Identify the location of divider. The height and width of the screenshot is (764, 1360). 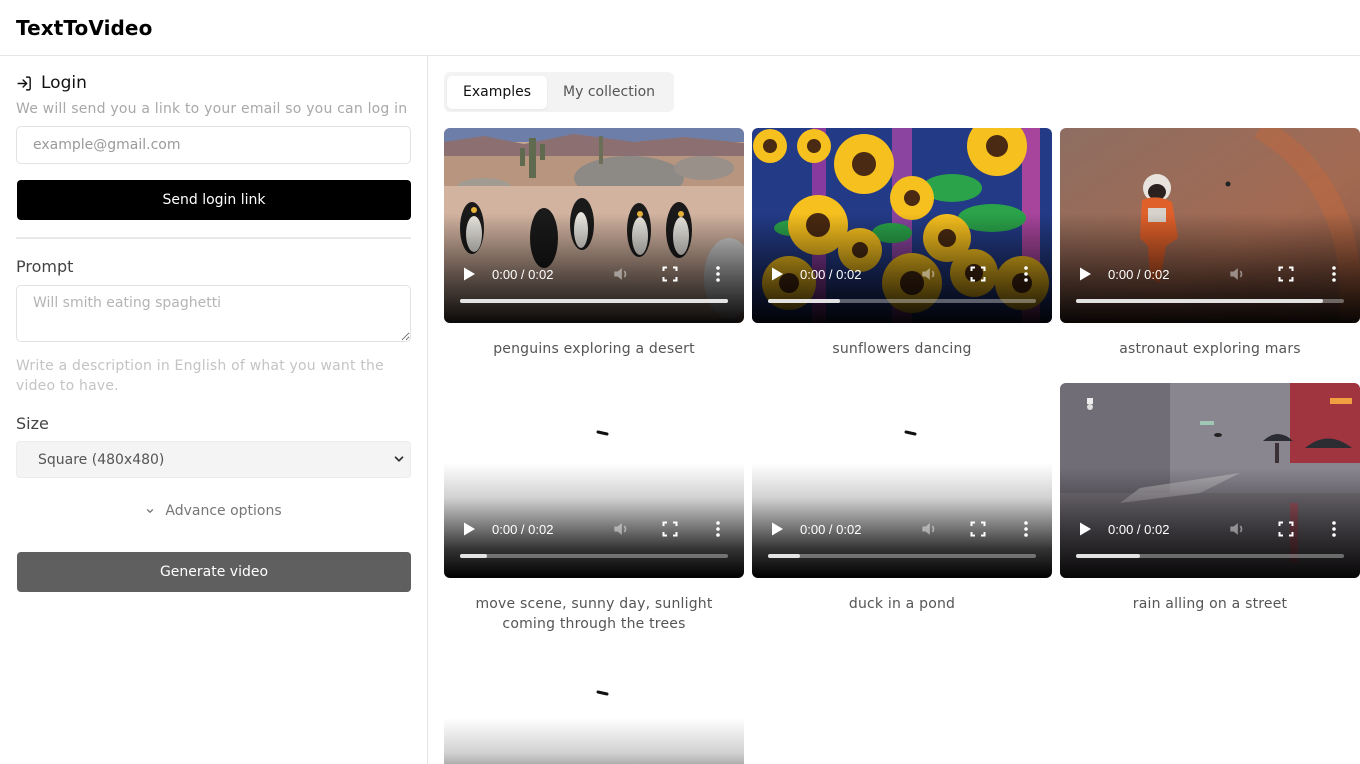
(213, 238).